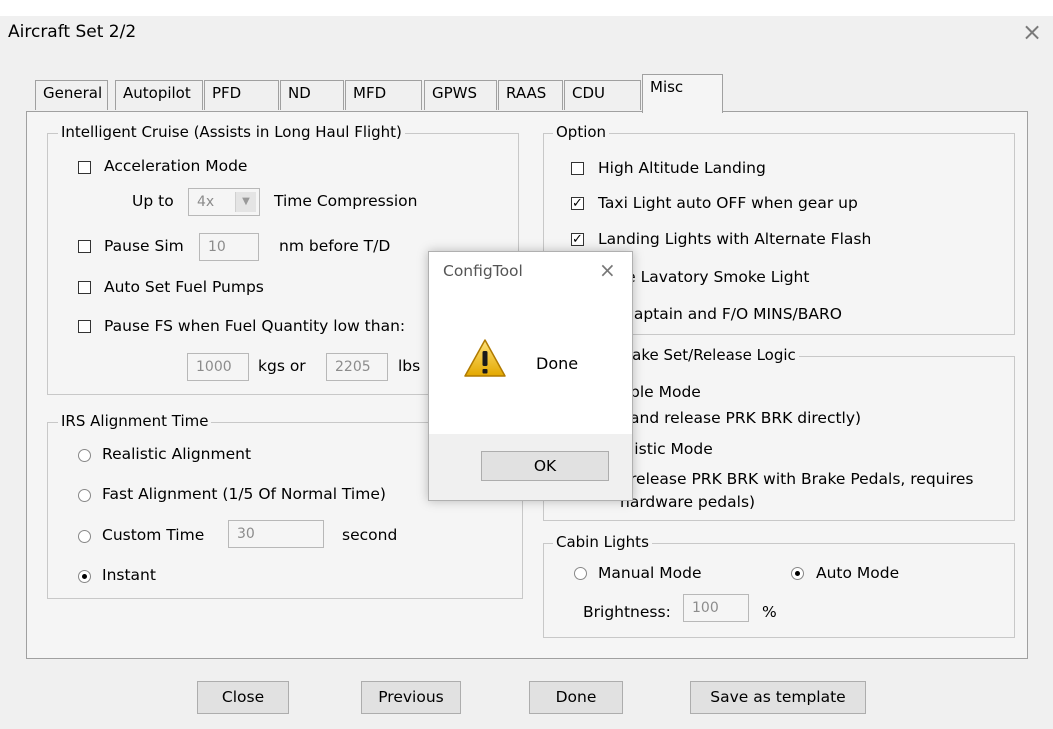 The width and height of the screenshot is (1053, 729). Describe the element at coordinates (746, 418) in the screenshot. I see `simple-mode-desc: and release PRK BRK directly)` at that location.